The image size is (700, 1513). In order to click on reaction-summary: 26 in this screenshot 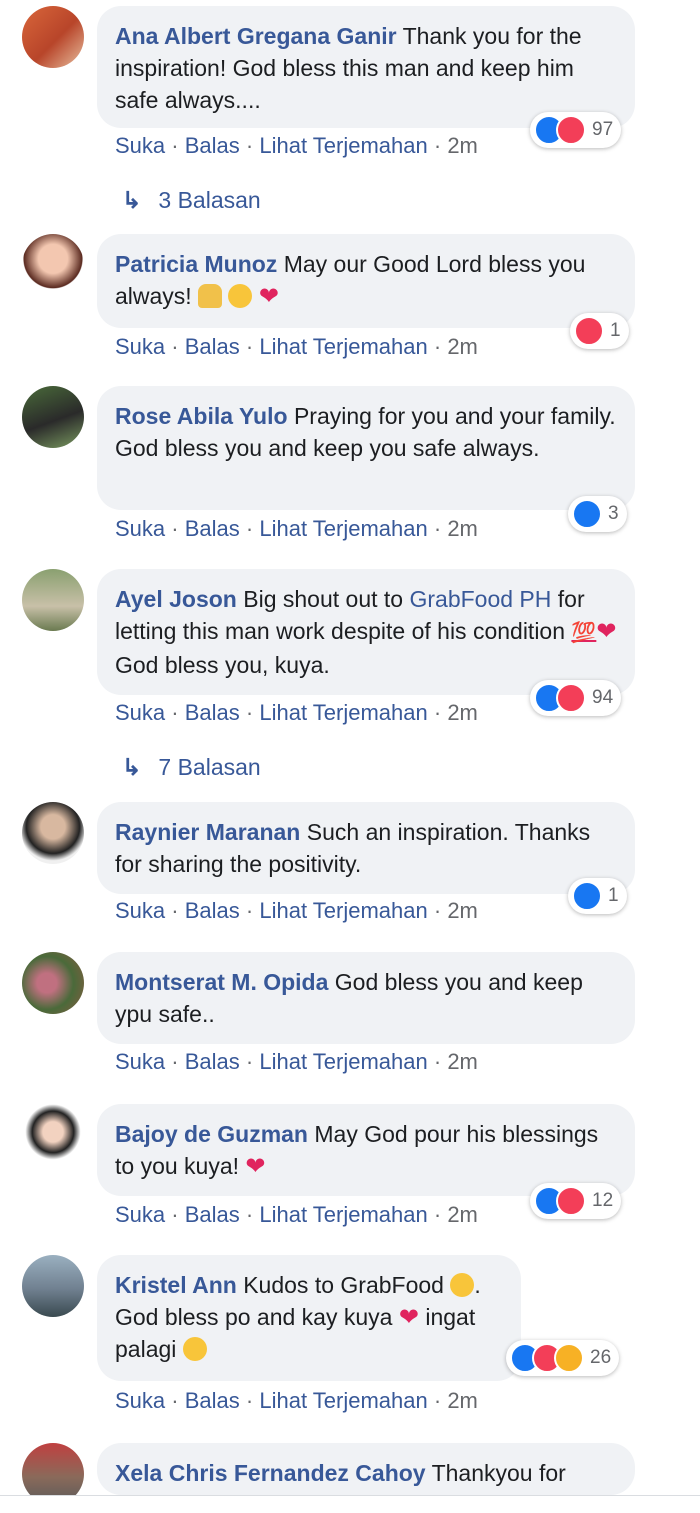, I will do `click(563, 1358)`.